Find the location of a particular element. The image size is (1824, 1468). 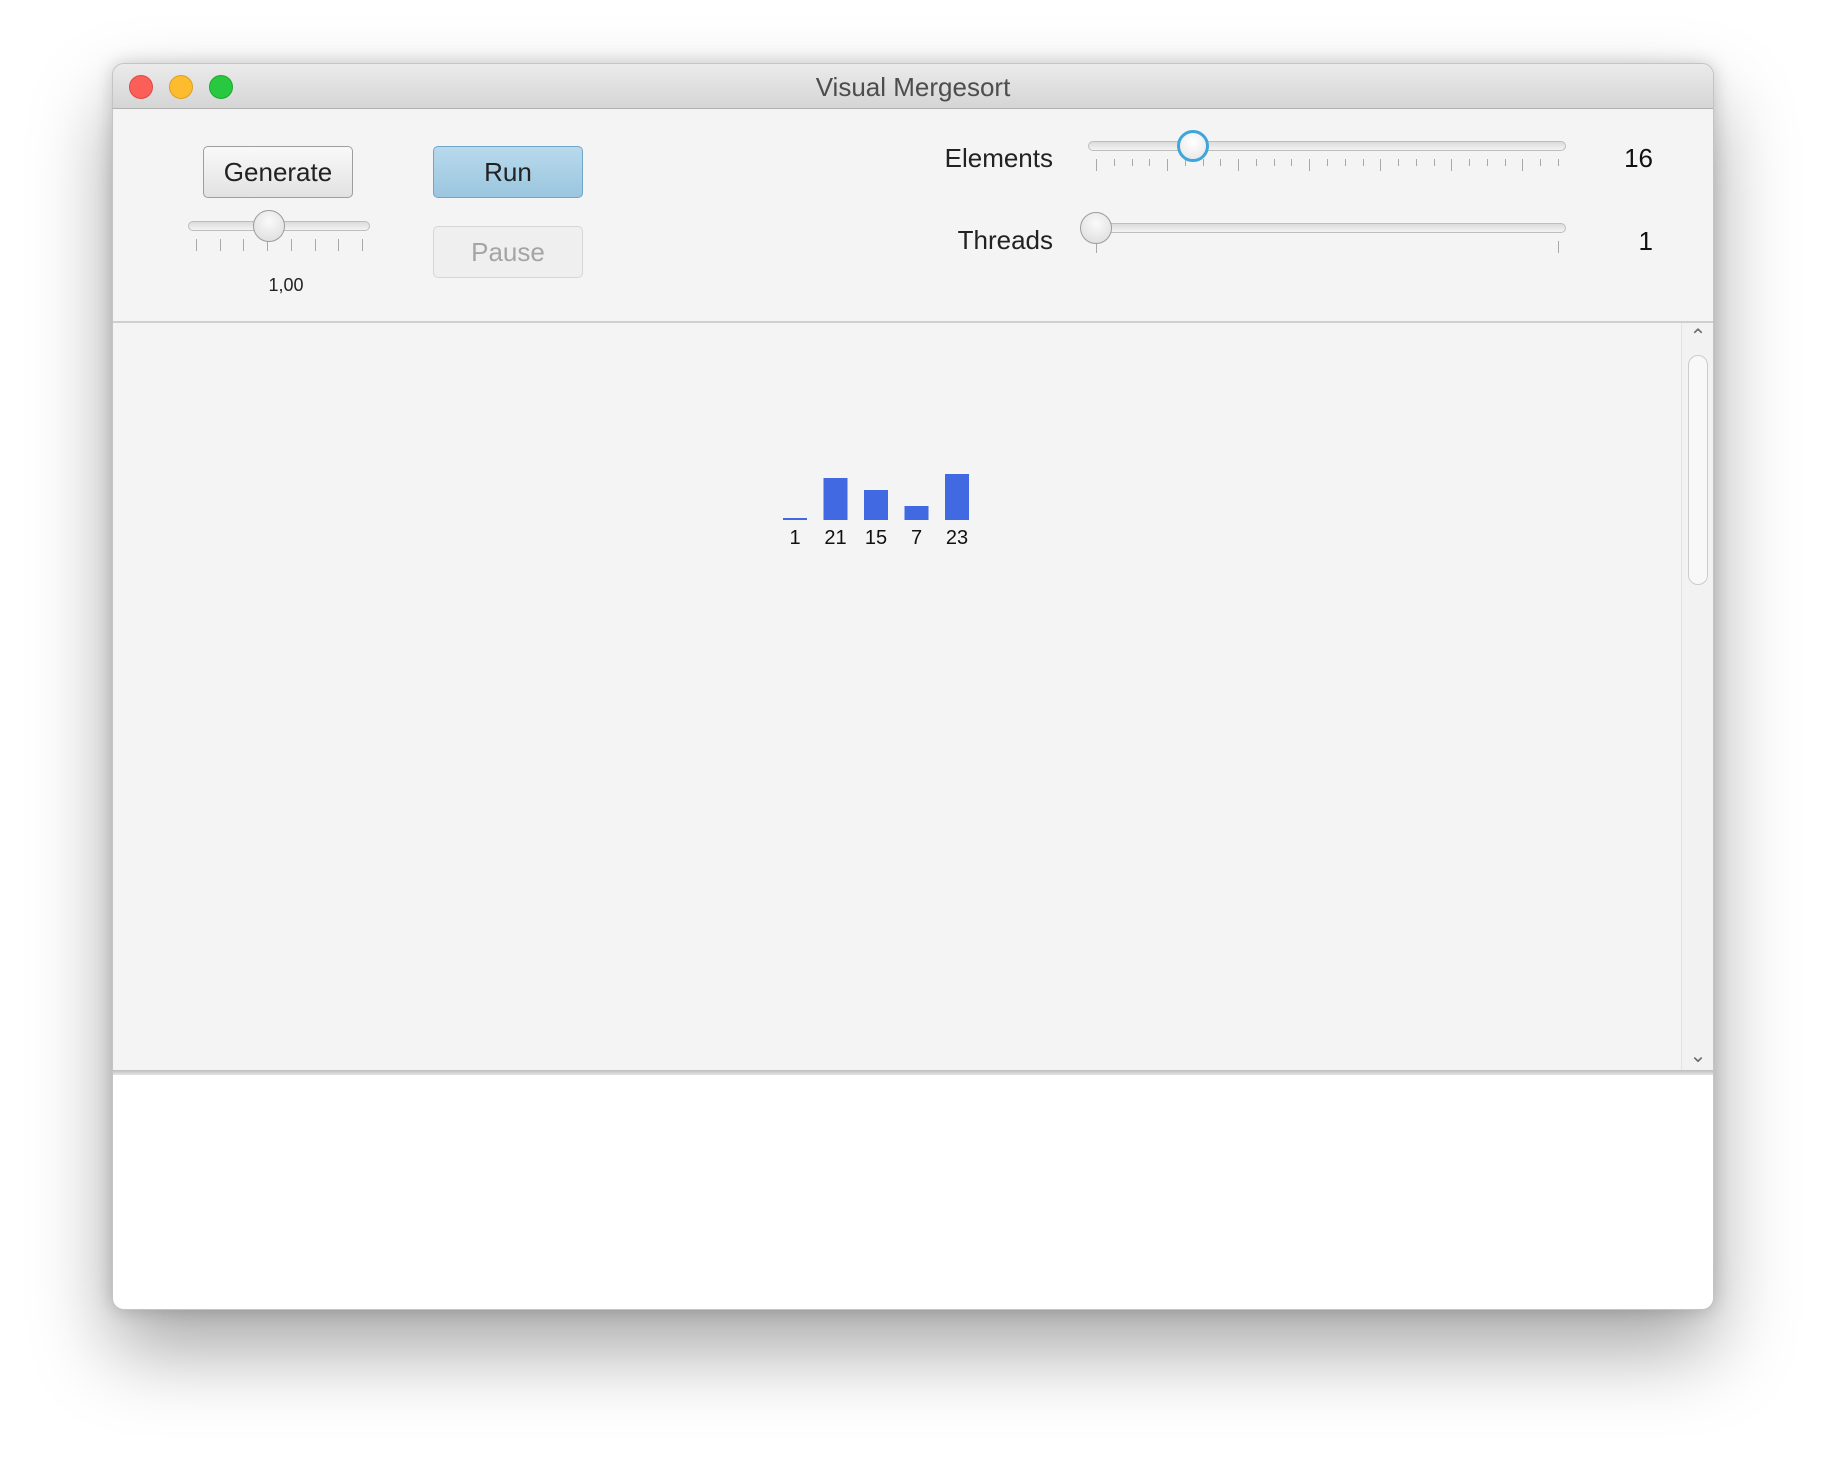

threads-slider is located at coordinates (1323, 241).